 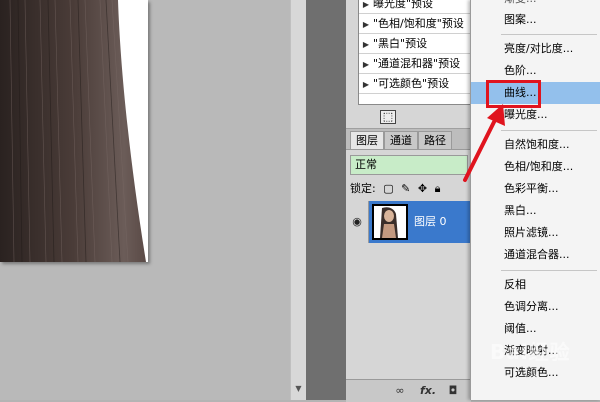 What do you see at coordinates (535, 285) in the screenshot?
I see `menu-item-invert: 反相` at bounding box center [535, 285].